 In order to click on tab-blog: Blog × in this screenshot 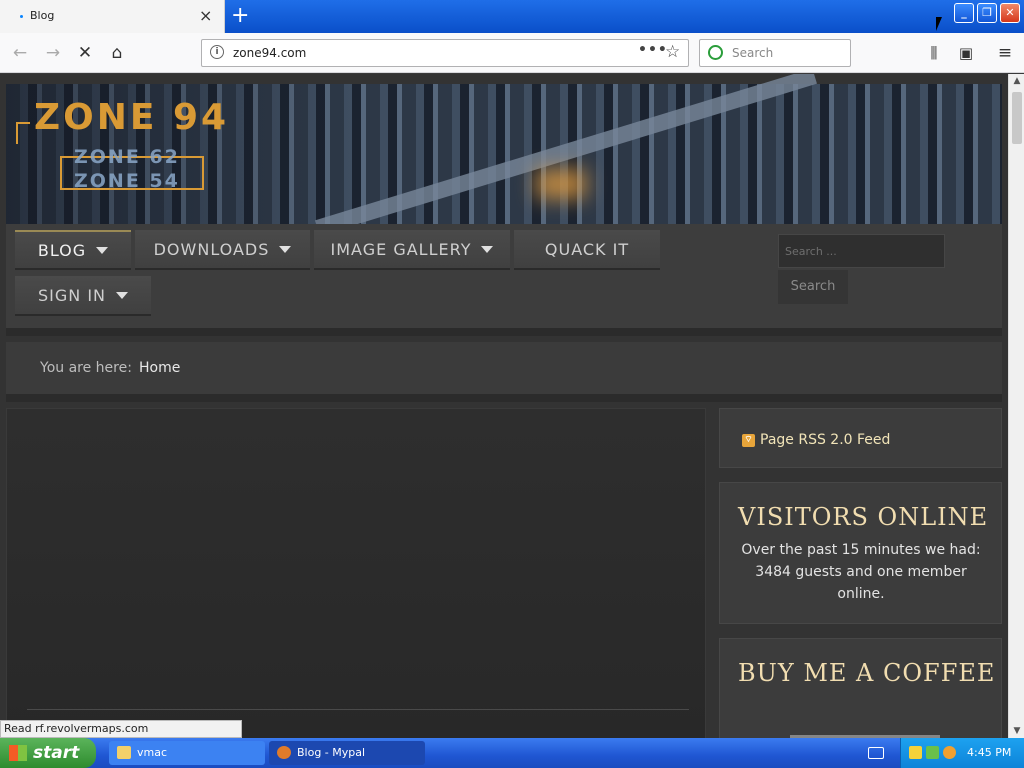, I will do `click(112, 16)`.